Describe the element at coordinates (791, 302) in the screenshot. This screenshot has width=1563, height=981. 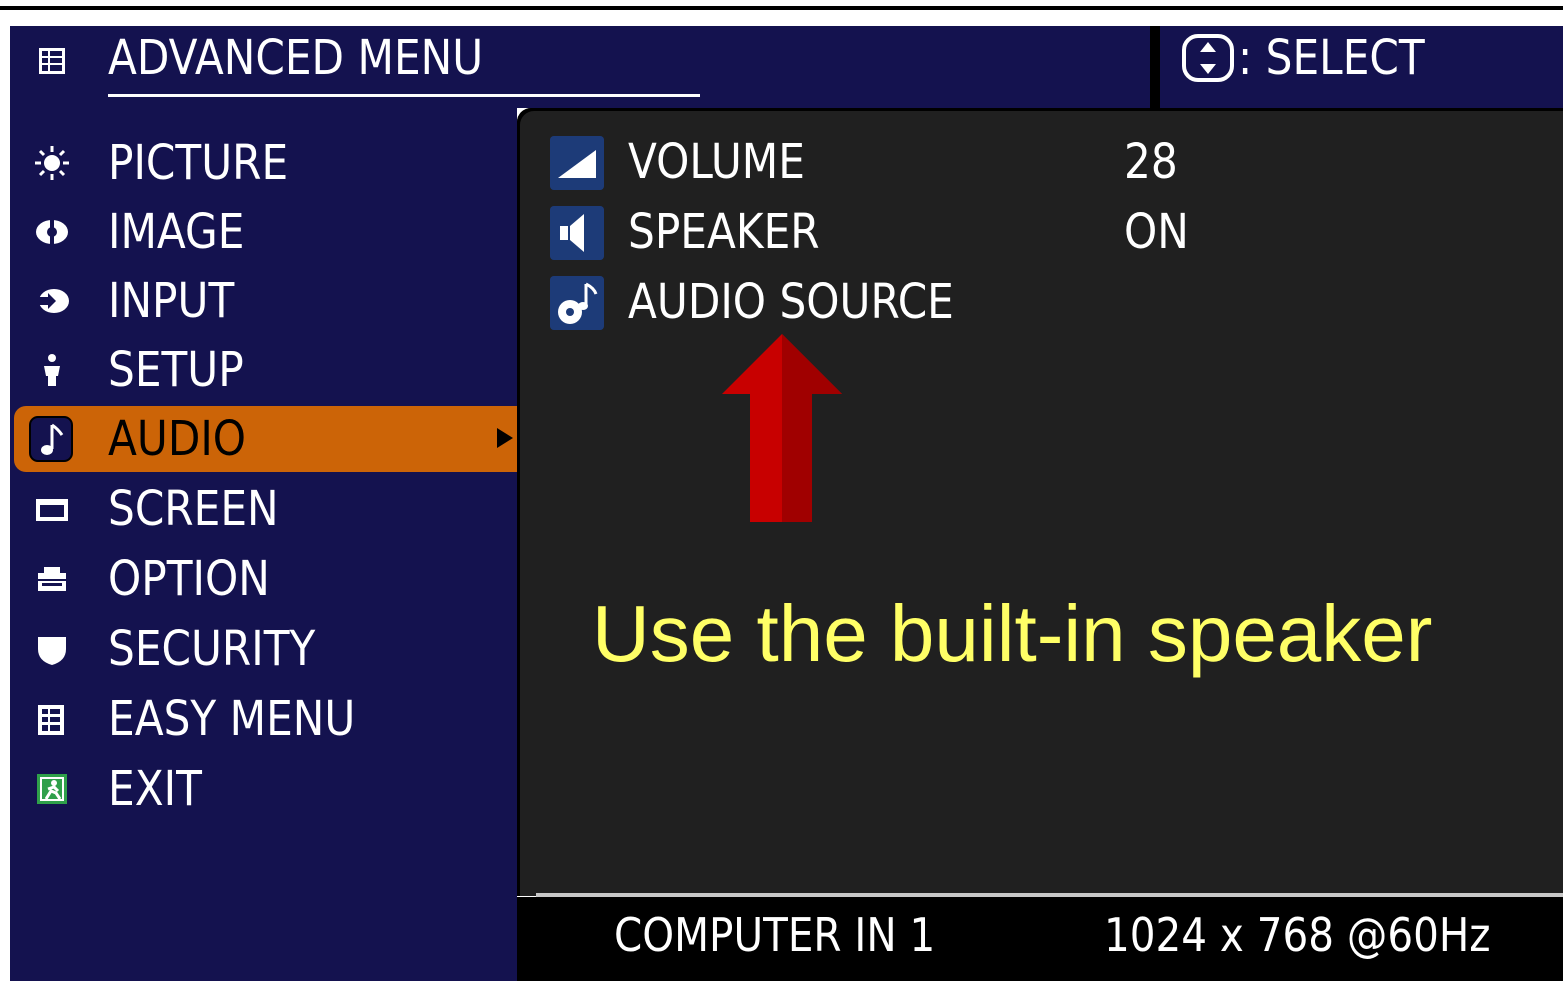
I see `audio-source-label: AUDIO SOURCE` at that location.